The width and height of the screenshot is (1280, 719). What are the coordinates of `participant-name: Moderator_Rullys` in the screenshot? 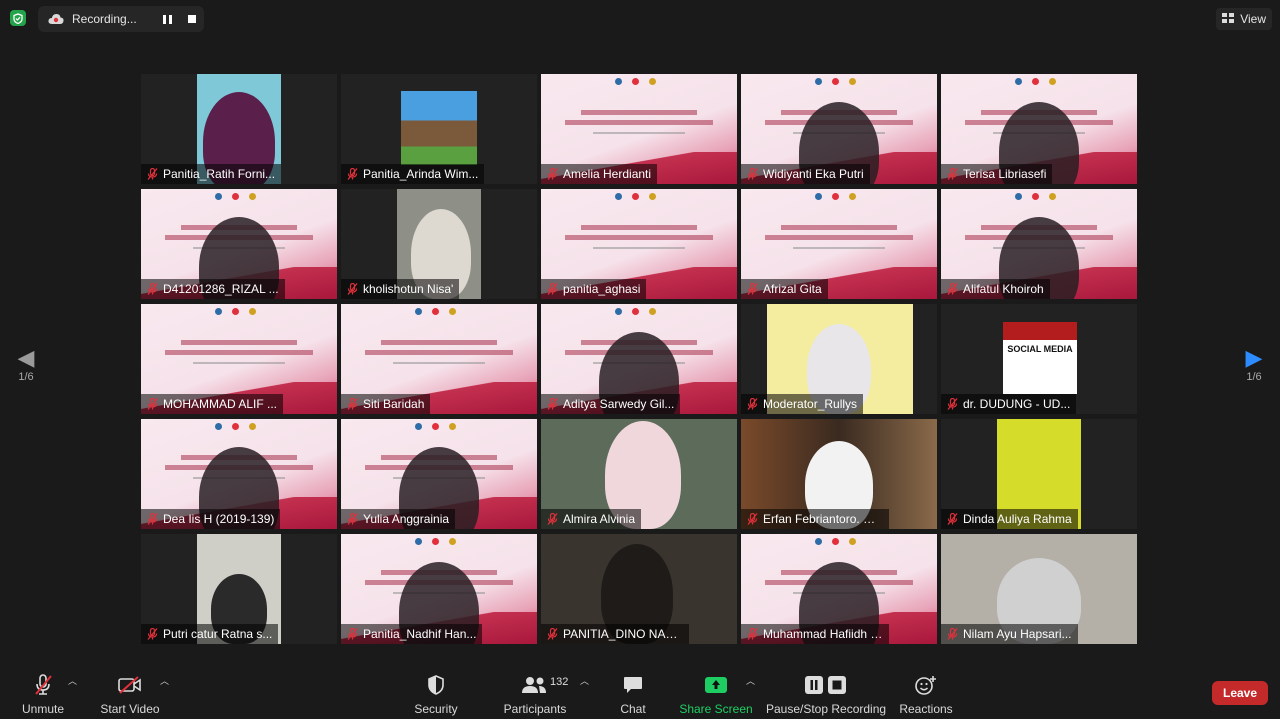 It's located at (810, 404).